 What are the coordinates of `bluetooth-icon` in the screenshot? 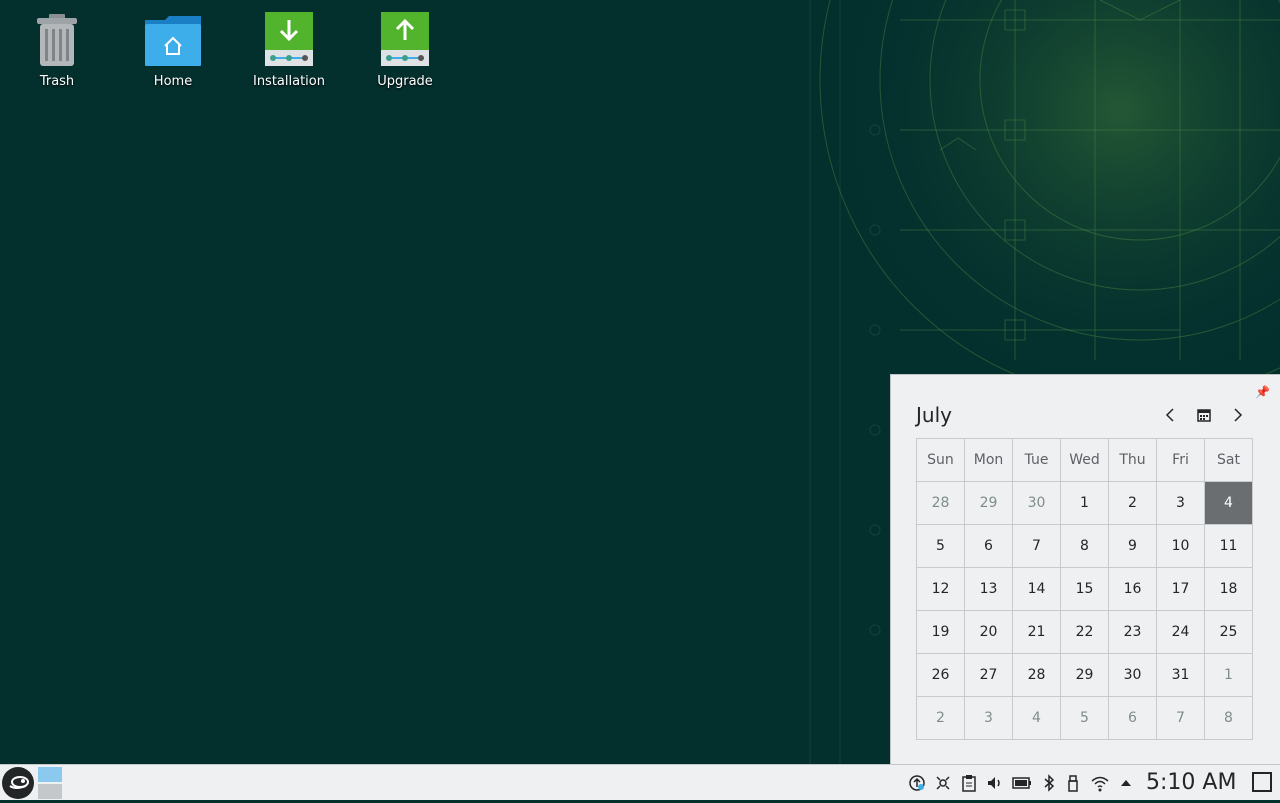 It's located at (1049, 783).